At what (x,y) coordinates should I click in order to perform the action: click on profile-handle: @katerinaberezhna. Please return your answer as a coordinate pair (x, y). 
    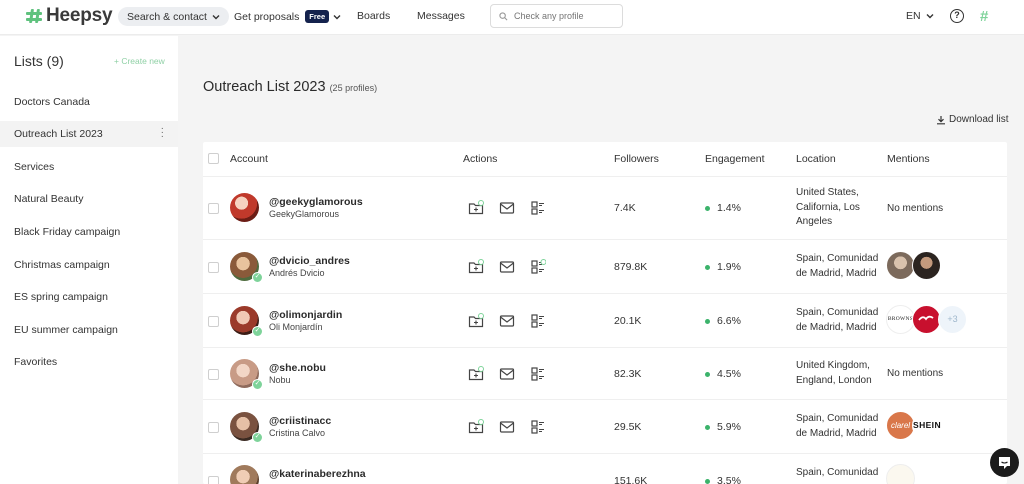
    Looking at the image, I should click on (317, 474).